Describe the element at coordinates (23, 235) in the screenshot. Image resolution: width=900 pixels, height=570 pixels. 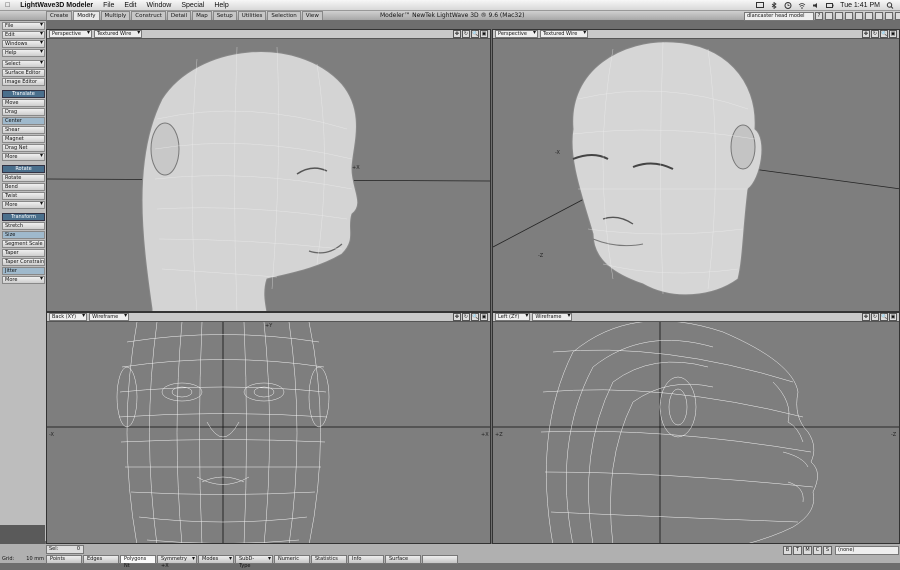
I see `size-button: Size` at that location.